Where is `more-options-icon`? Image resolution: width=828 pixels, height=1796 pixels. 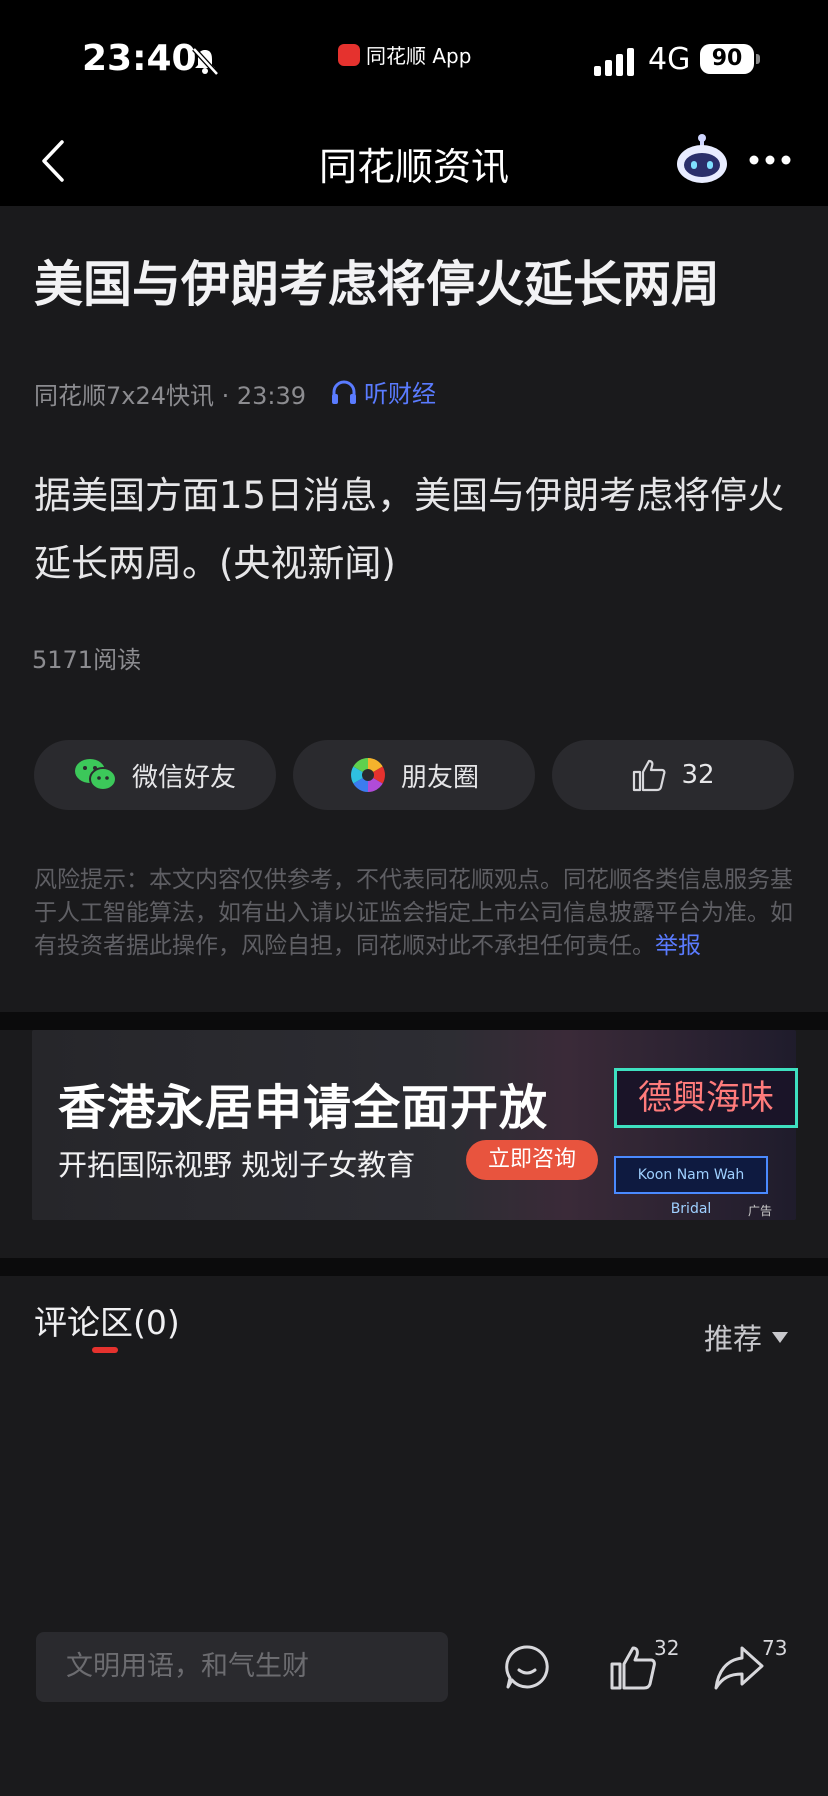 more-options-icon is located at coordinates (770, 160).